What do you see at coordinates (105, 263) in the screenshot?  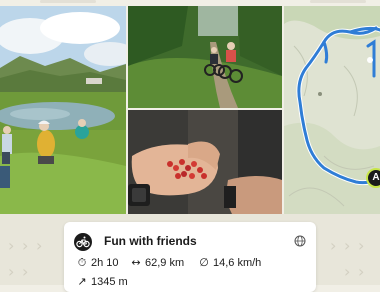 I see `duration-value: 2h 10` at bounding box center [105, 263].